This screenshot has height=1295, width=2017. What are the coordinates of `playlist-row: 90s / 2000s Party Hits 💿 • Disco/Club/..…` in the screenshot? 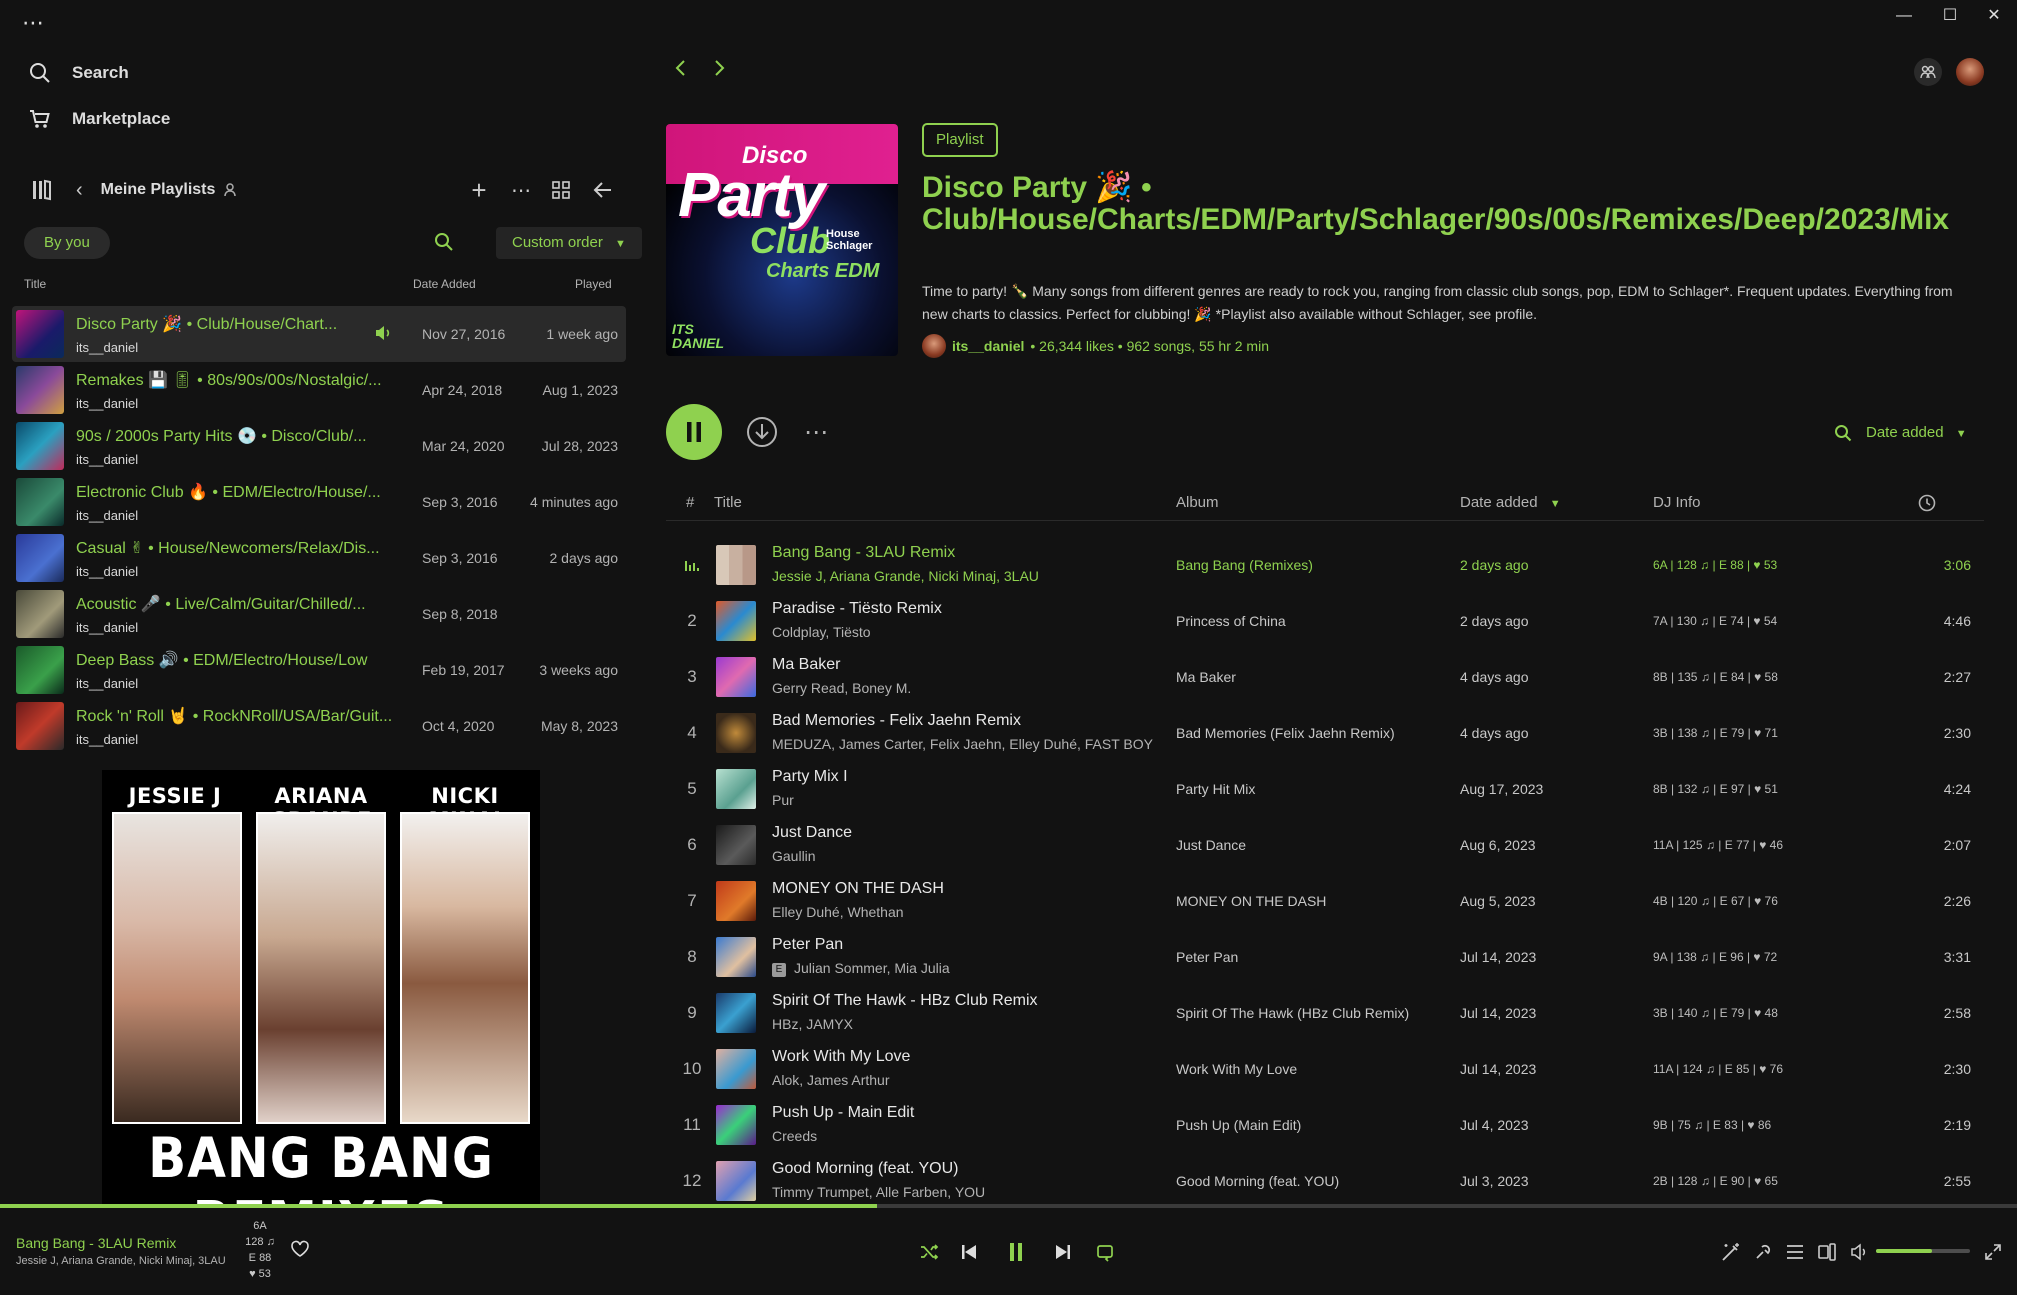 It's located at (319, 446).